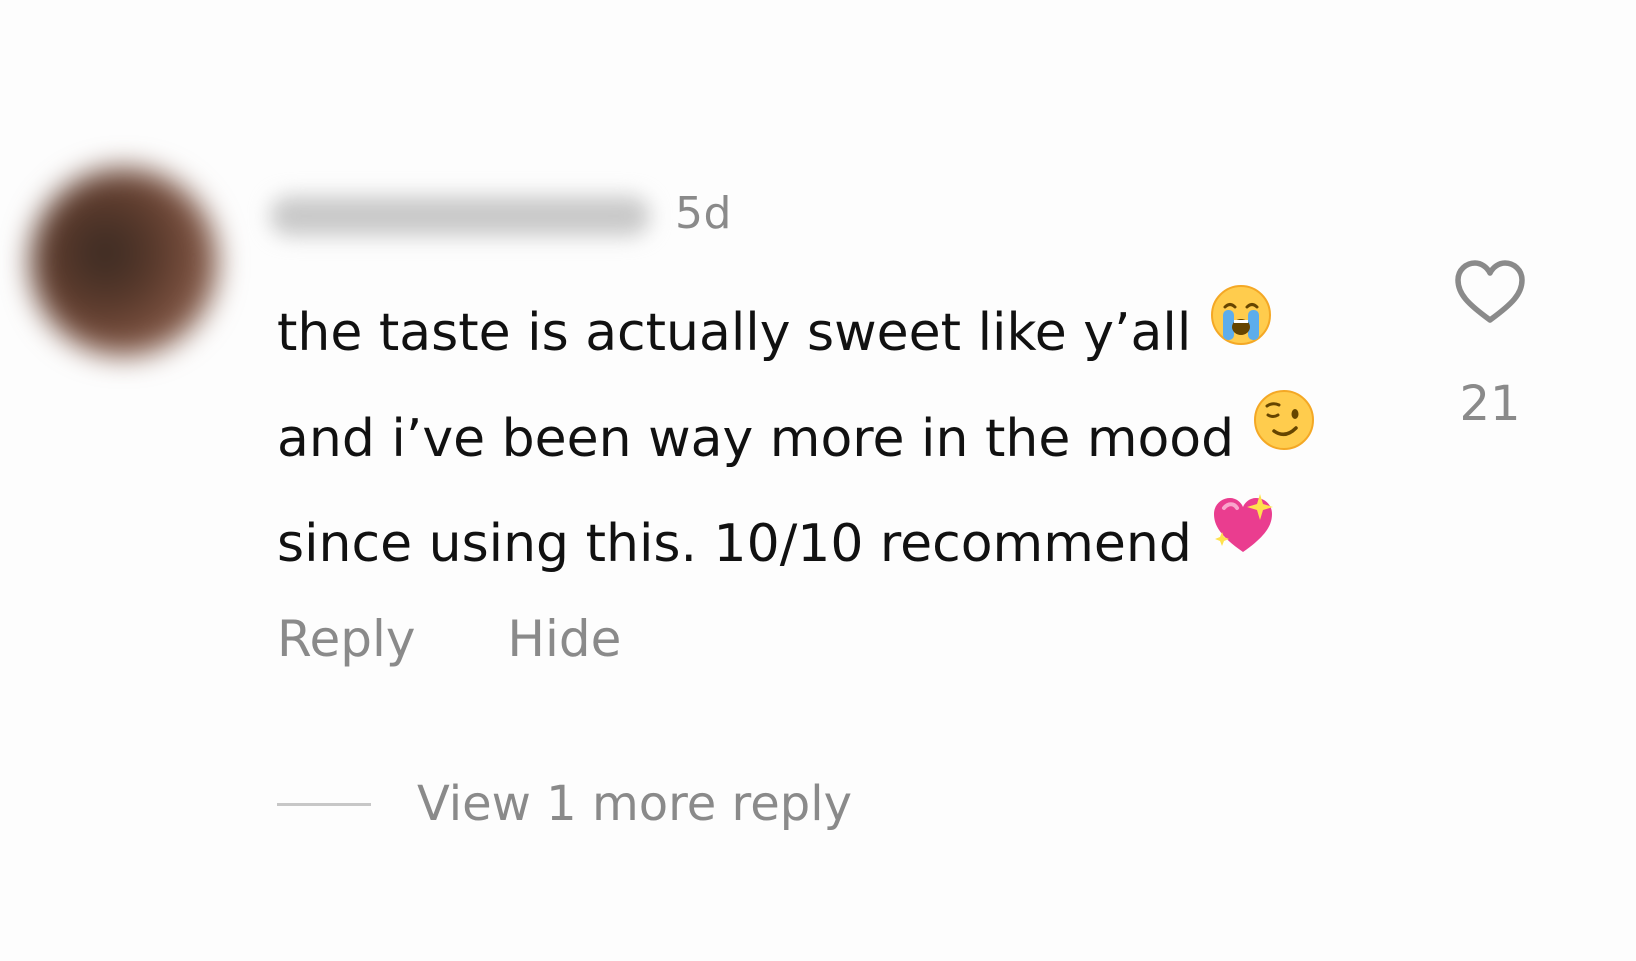 This screenshot has width=1636, height=961. Describe the element at coordinates (1241, 330) in the screenshot. I see `loudly-crying-face-icon` at that location.